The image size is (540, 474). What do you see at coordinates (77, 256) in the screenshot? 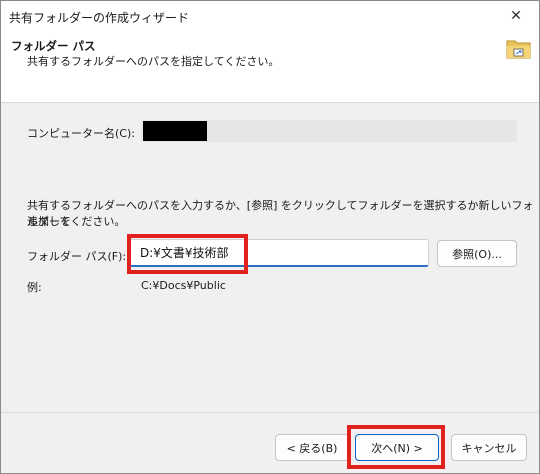
I see `folder-path-label: フォルダー パス(F):` at bounding box center [77, 256].